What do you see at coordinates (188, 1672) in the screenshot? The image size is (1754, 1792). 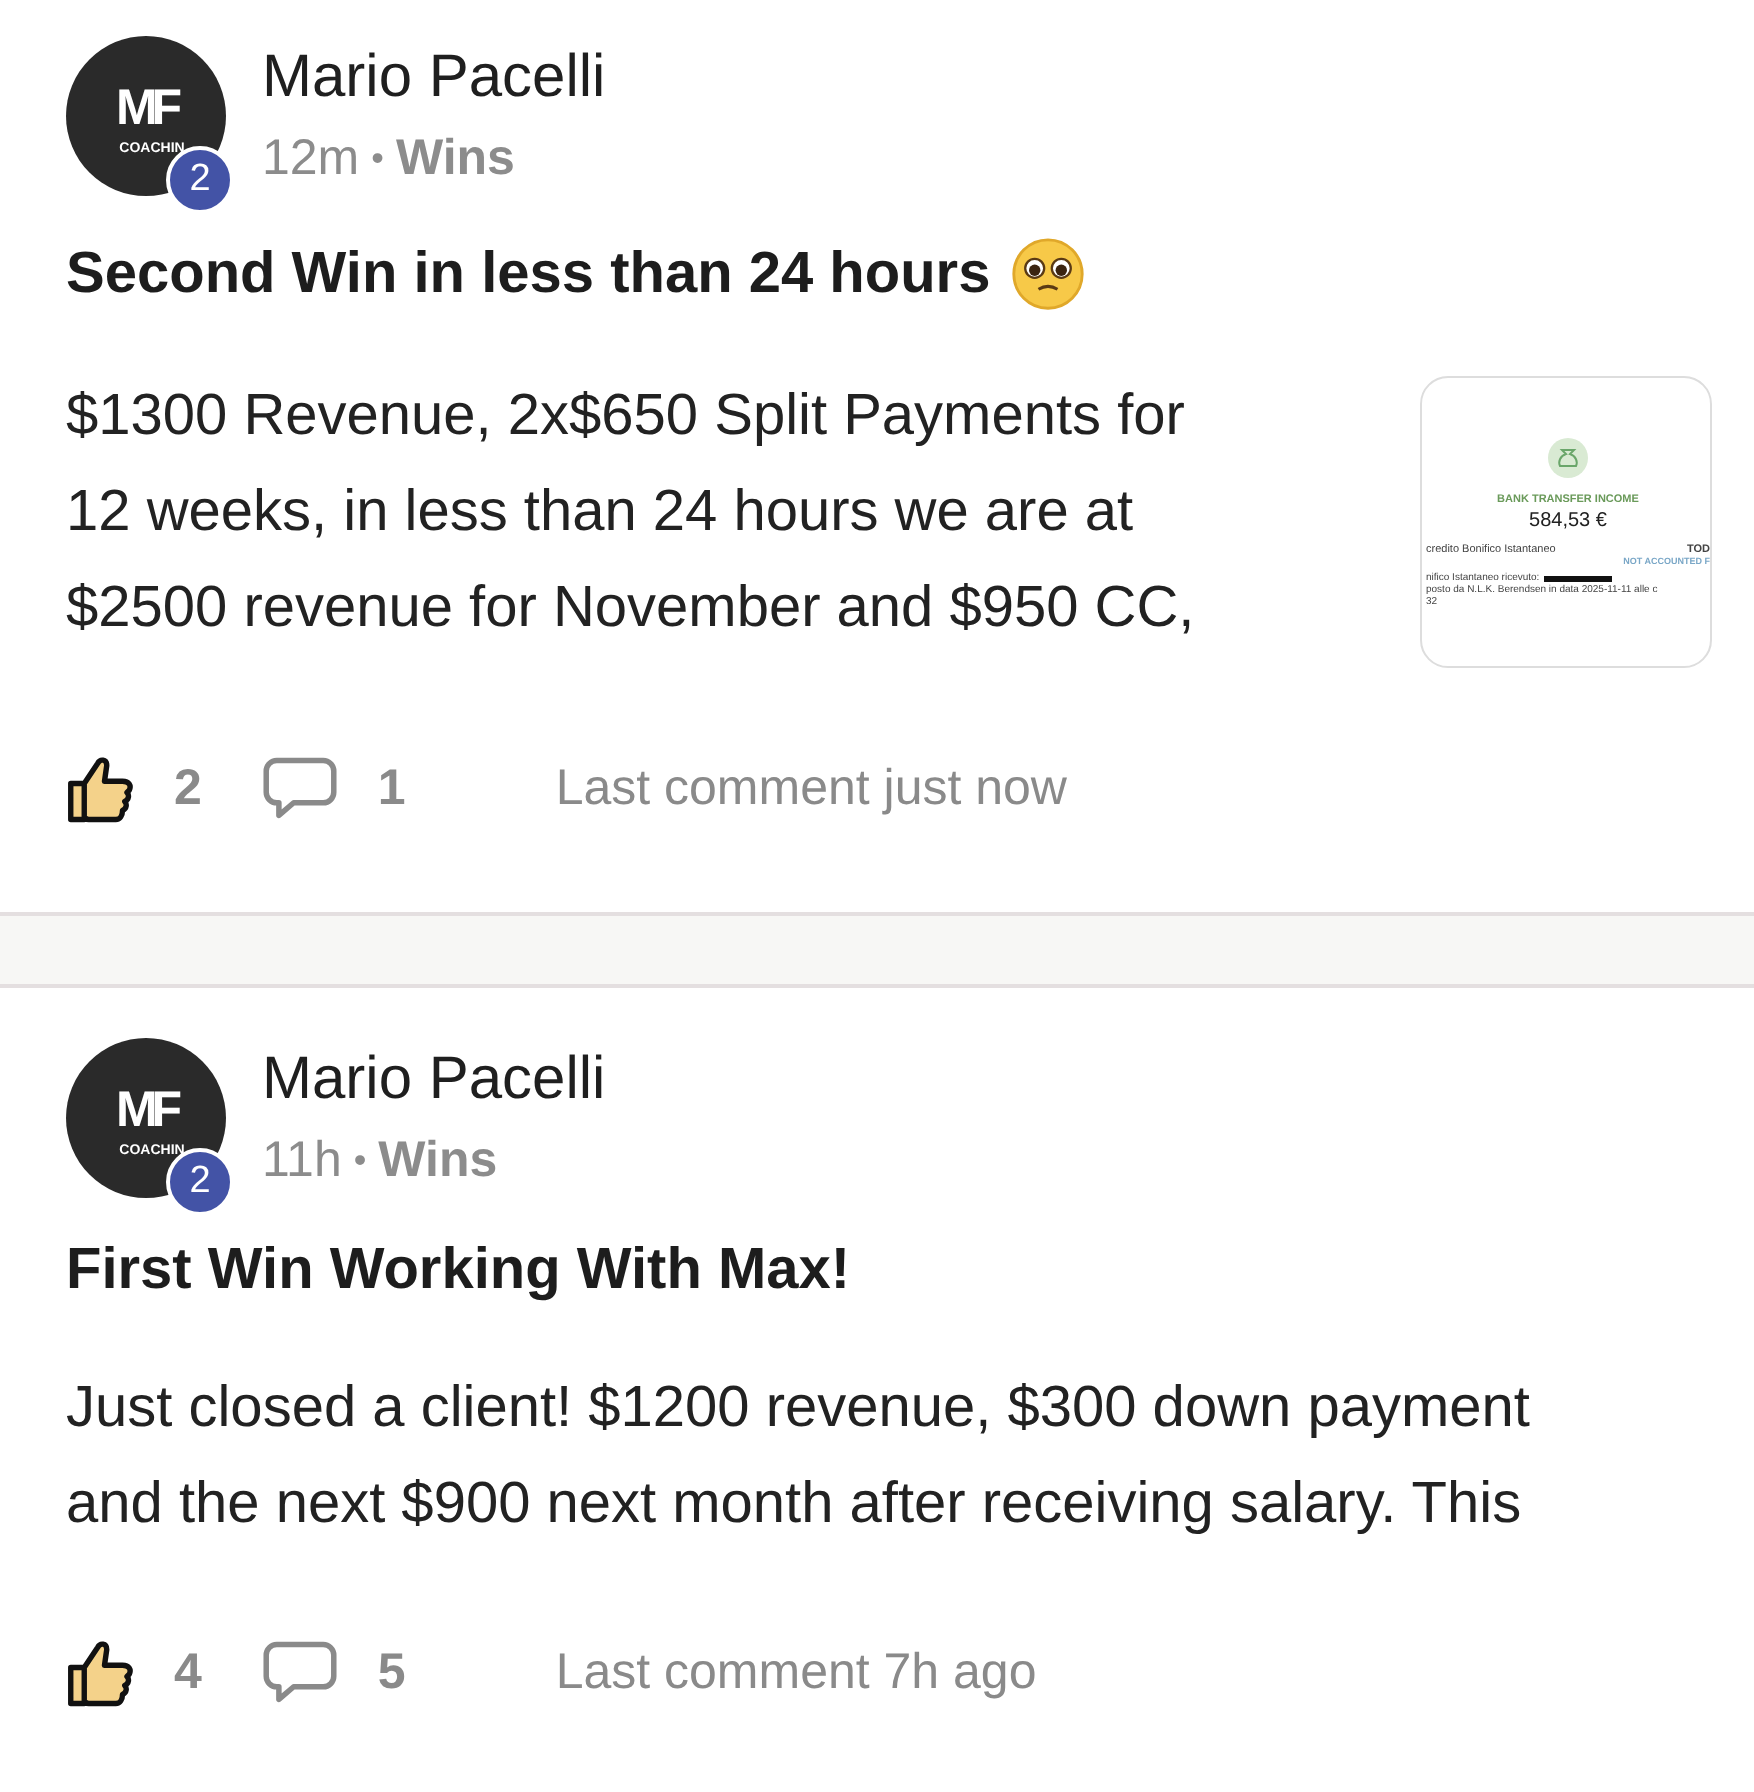 I see `like-count: 4` at bounding box center [188, 1672].